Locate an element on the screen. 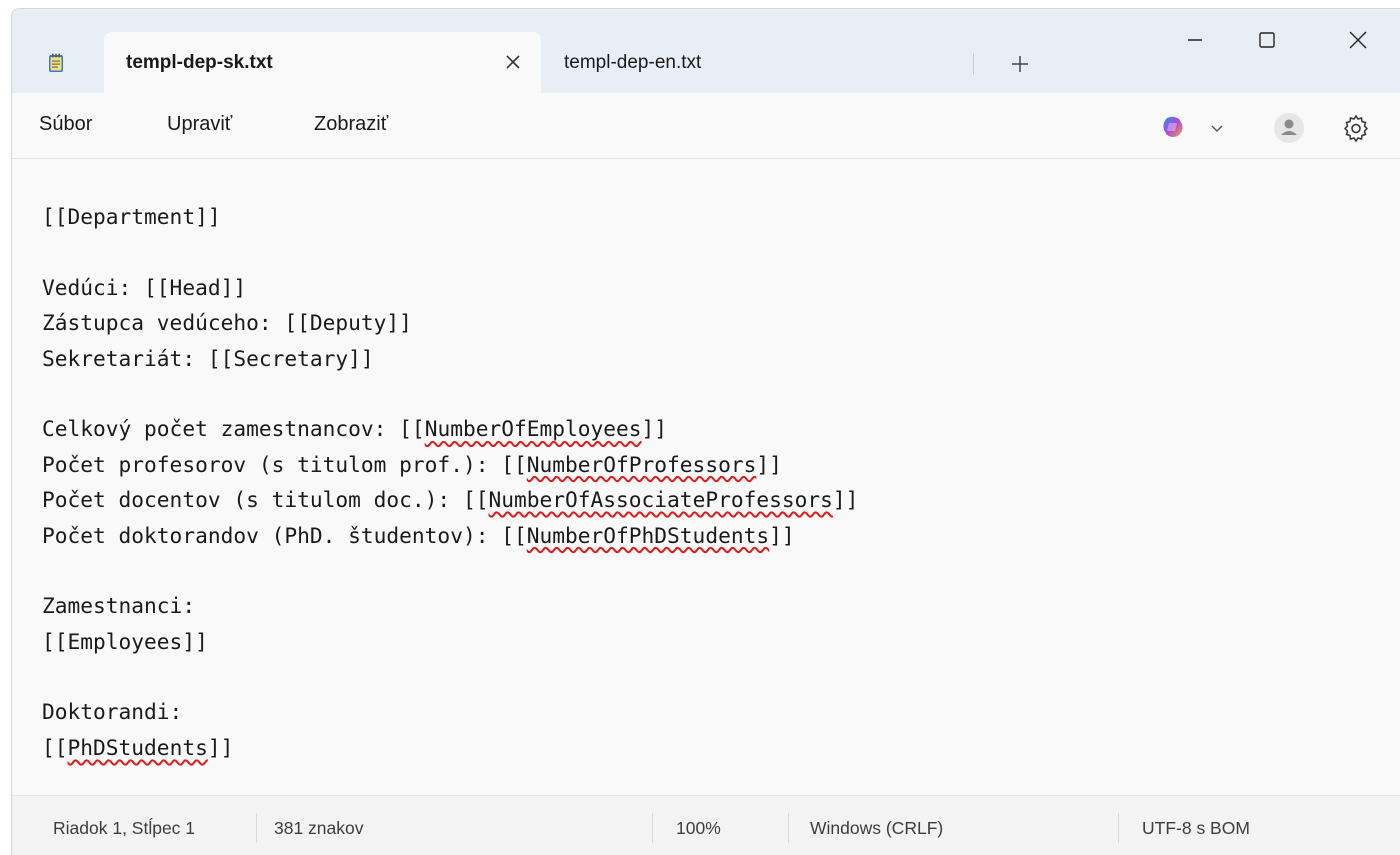  text-line: [[PhDStudents]] is located at coordinates (450, 747).